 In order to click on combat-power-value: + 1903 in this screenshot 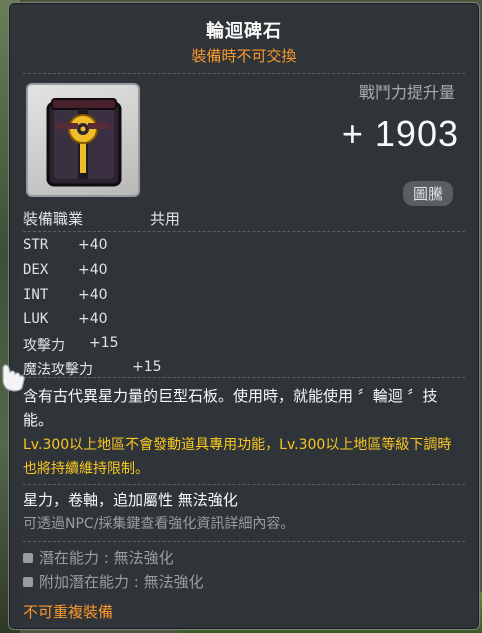, I will do `click(400, 133)`.